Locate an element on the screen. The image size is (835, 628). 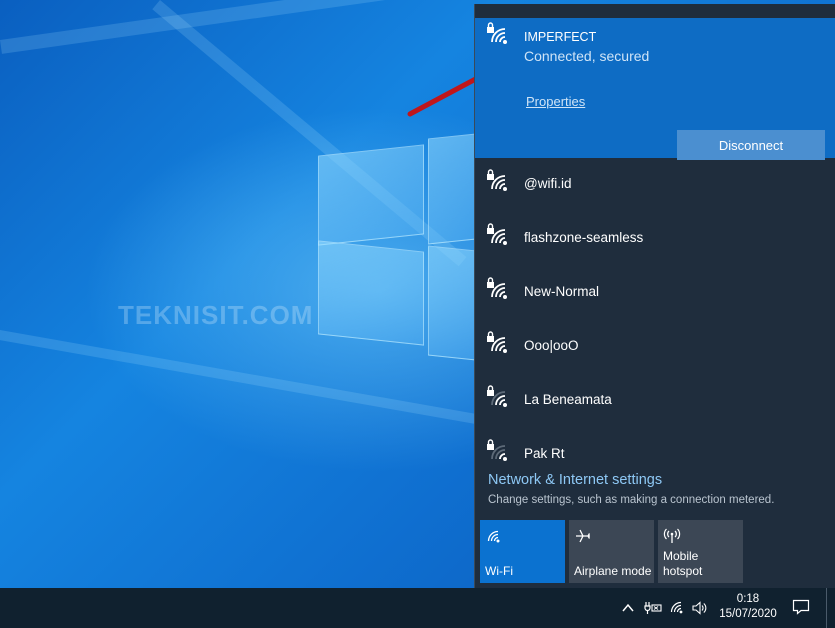
volume-icon is located at coordinates (699, 608).